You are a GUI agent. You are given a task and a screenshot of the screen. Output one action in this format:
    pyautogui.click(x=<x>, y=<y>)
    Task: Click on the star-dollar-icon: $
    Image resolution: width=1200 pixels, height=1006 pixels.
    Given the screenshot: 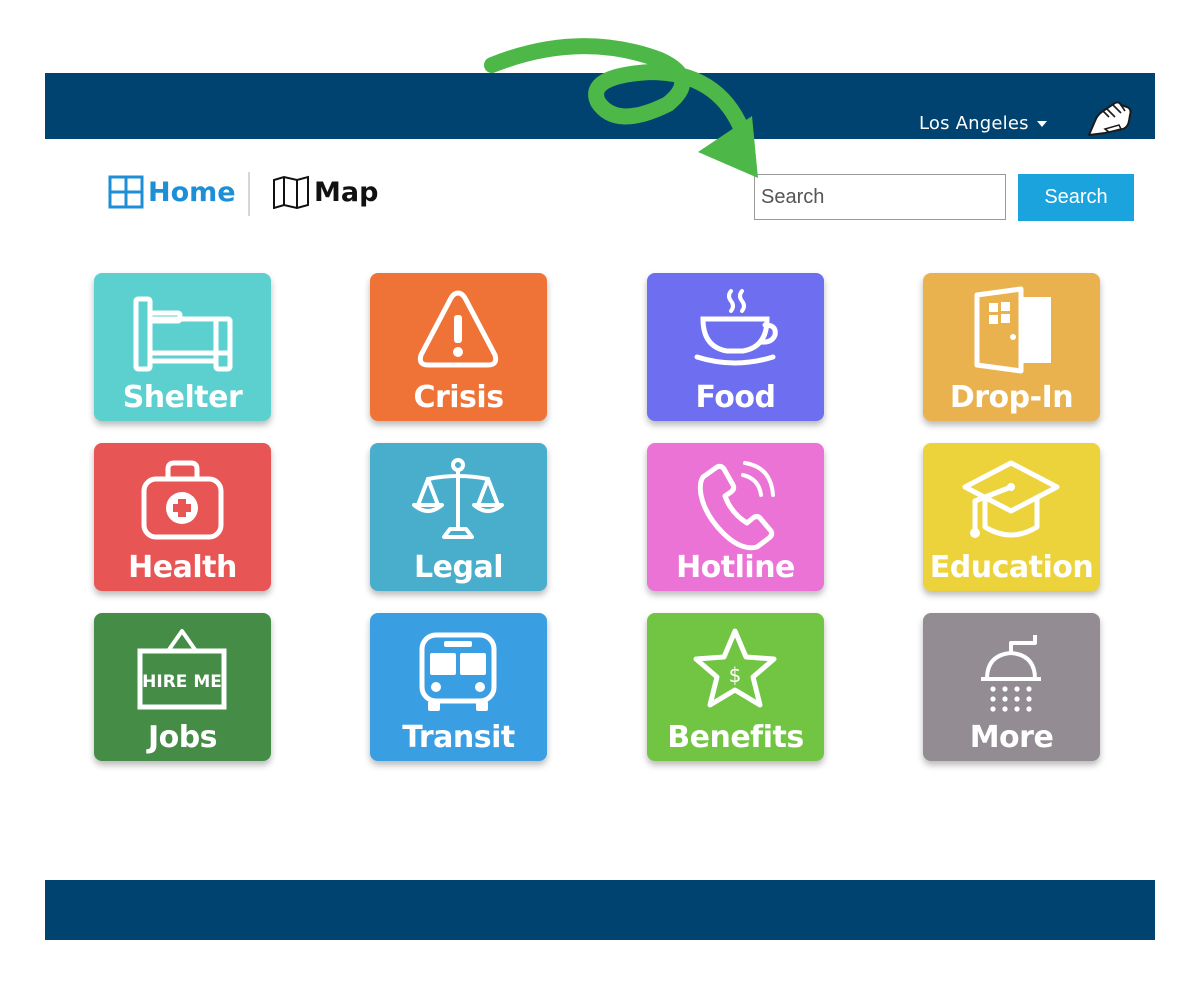 What is the action you would take?
    pyautogui.click(x=735, y=668)
    